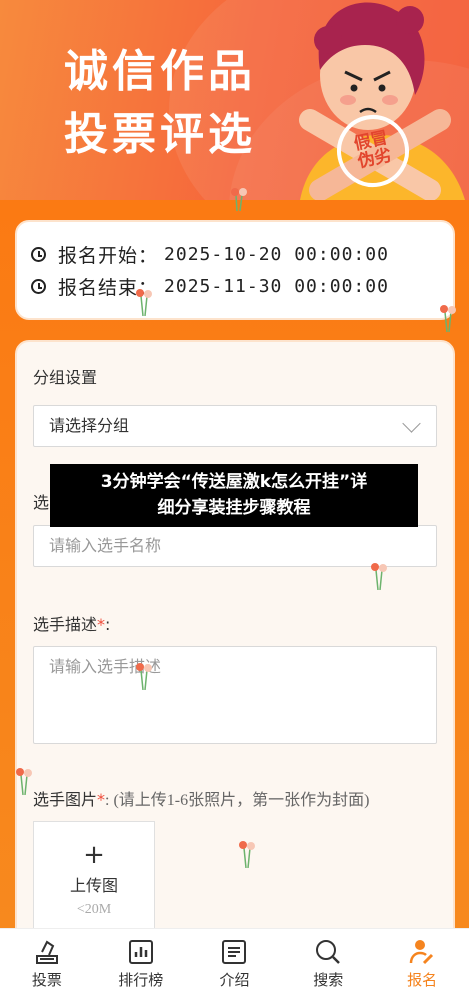 The width and height of the screenshot is (469, 991). I want to click on player-name-label: 选, so click(41, 502).